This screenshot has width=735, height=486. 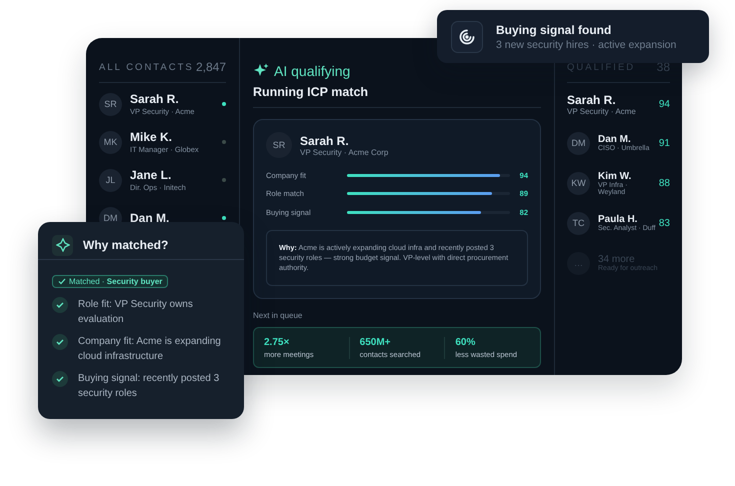 What do you see at coordinates (146, 67) in the screenshot?
I see `column-title: ALL CONTACTS` at bounding box center [146, 67].